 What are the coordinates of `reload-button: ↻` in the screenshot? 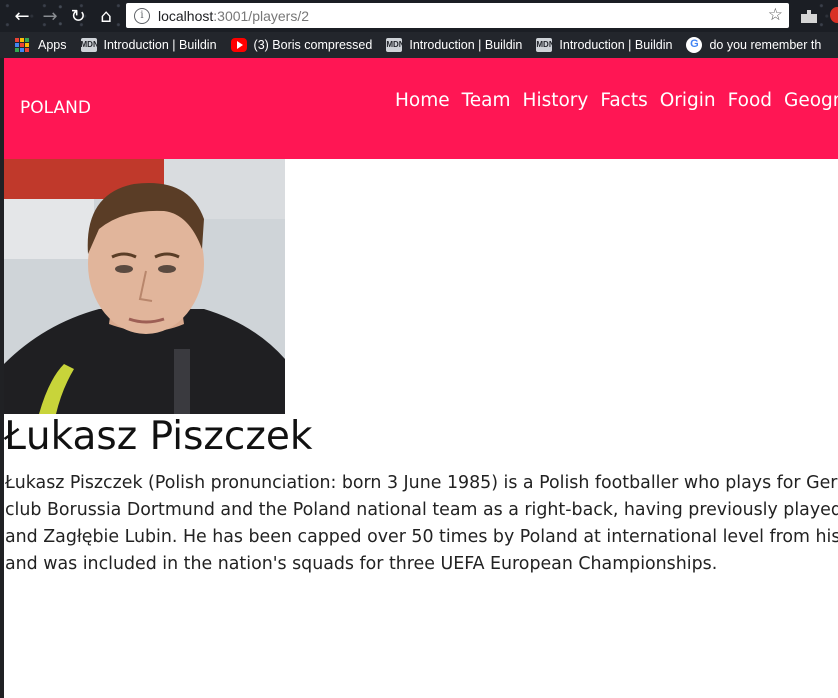 It's located at (78, 16).